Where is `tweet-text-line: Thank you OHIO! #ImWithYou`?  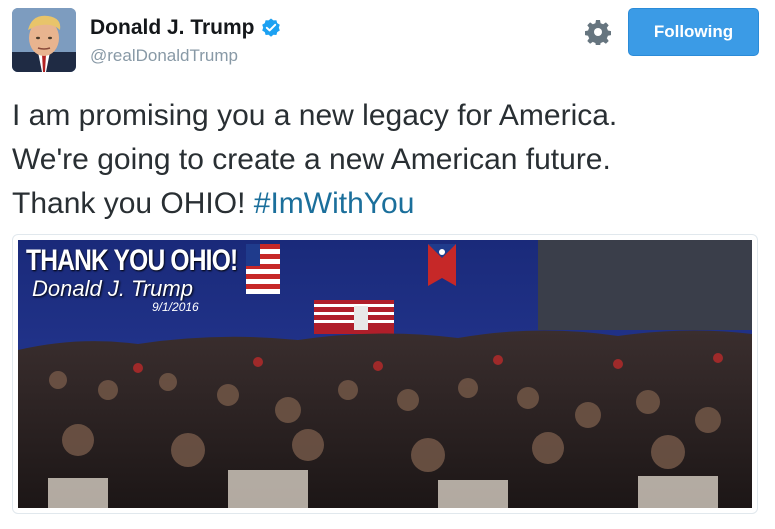 tweet-text-line: Thank you OHIO! #ImWithYou is located at coordinates (382, 204).